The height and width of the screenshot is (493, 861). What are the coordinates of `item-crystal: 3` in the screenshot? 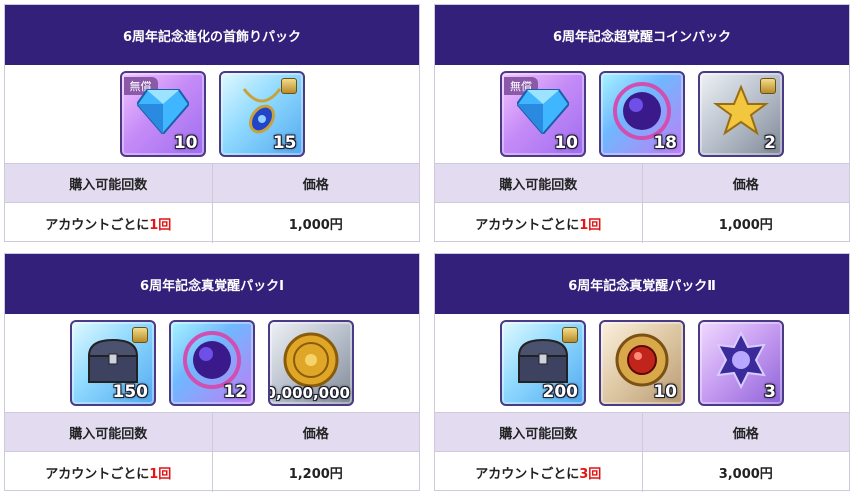 It's located at (741, 363).